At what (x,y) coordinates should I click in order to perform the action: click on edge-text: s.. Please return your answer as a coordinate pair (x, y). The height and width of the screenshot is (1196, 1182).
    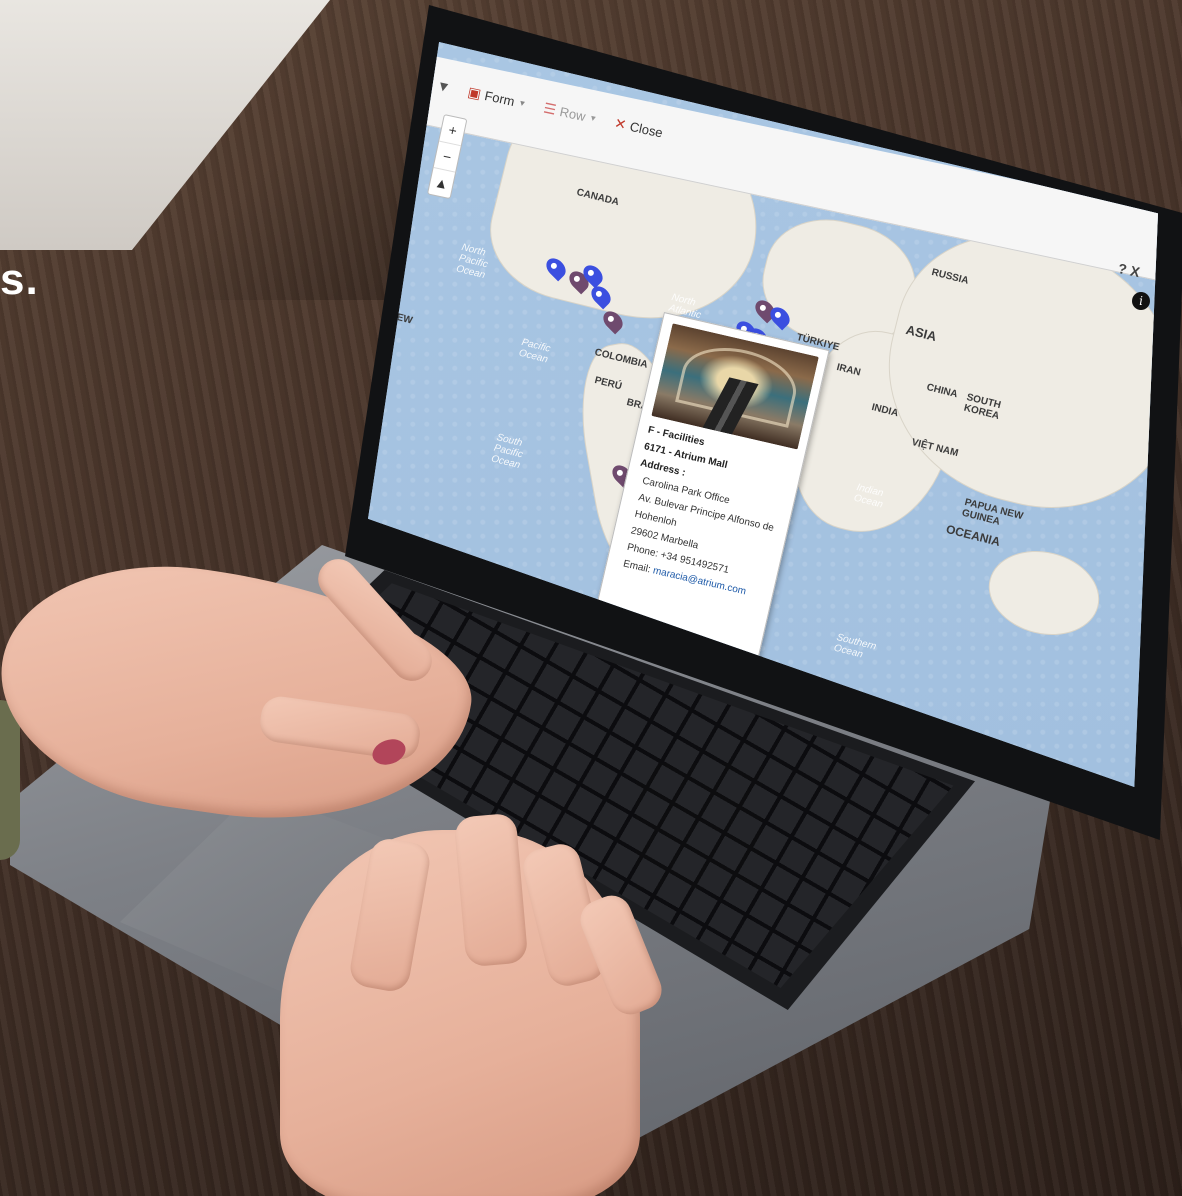
    Looking at the image, I should click on (19, 279).